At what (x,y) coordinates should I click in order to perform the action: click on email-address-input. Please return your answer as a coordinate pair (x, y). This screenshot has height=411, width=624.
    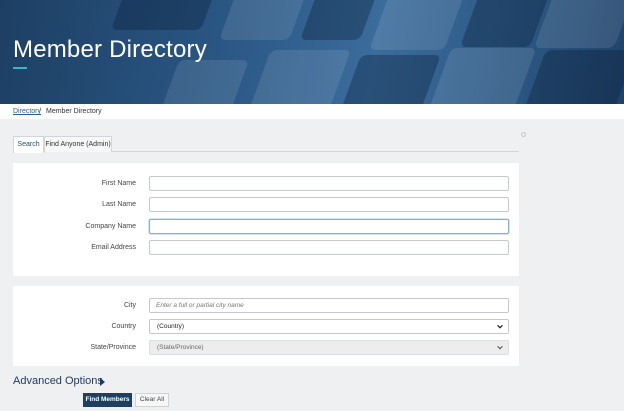
    Looking at the image, I should click on (329, 247).